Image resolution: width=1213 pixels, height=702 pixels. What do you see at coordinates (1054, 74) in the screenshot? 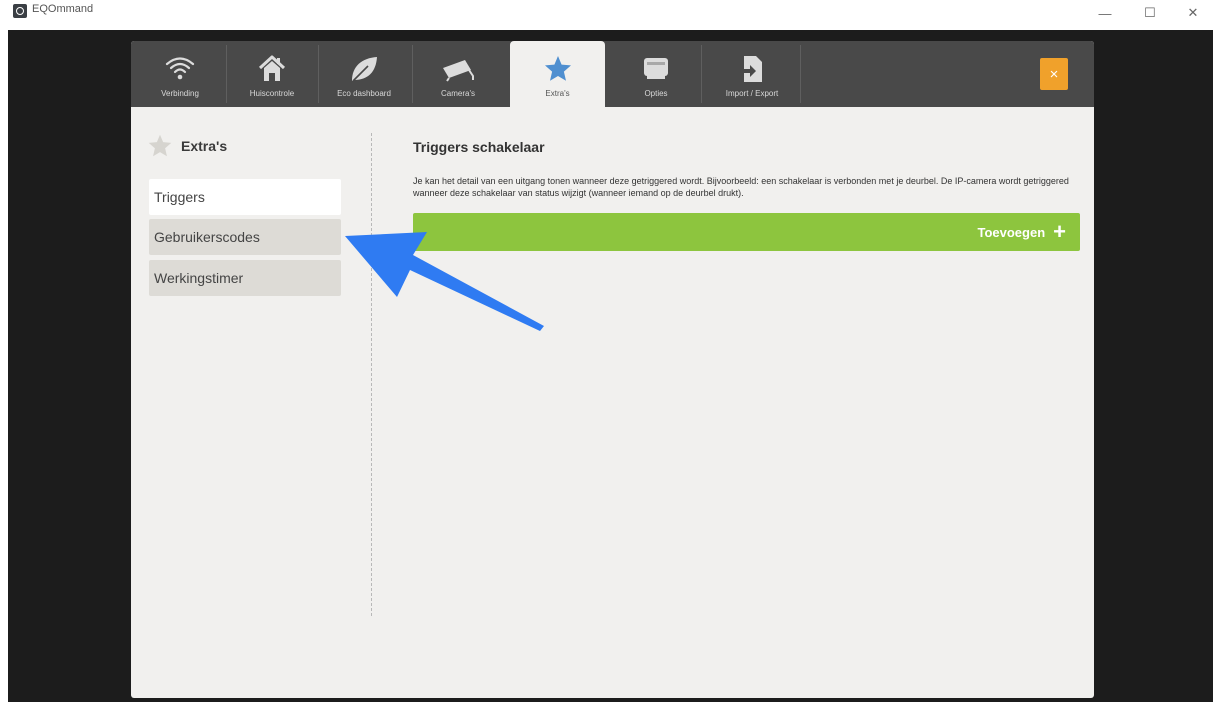
I see `close-panel-button: ×` at bounding box center [1054, 74].